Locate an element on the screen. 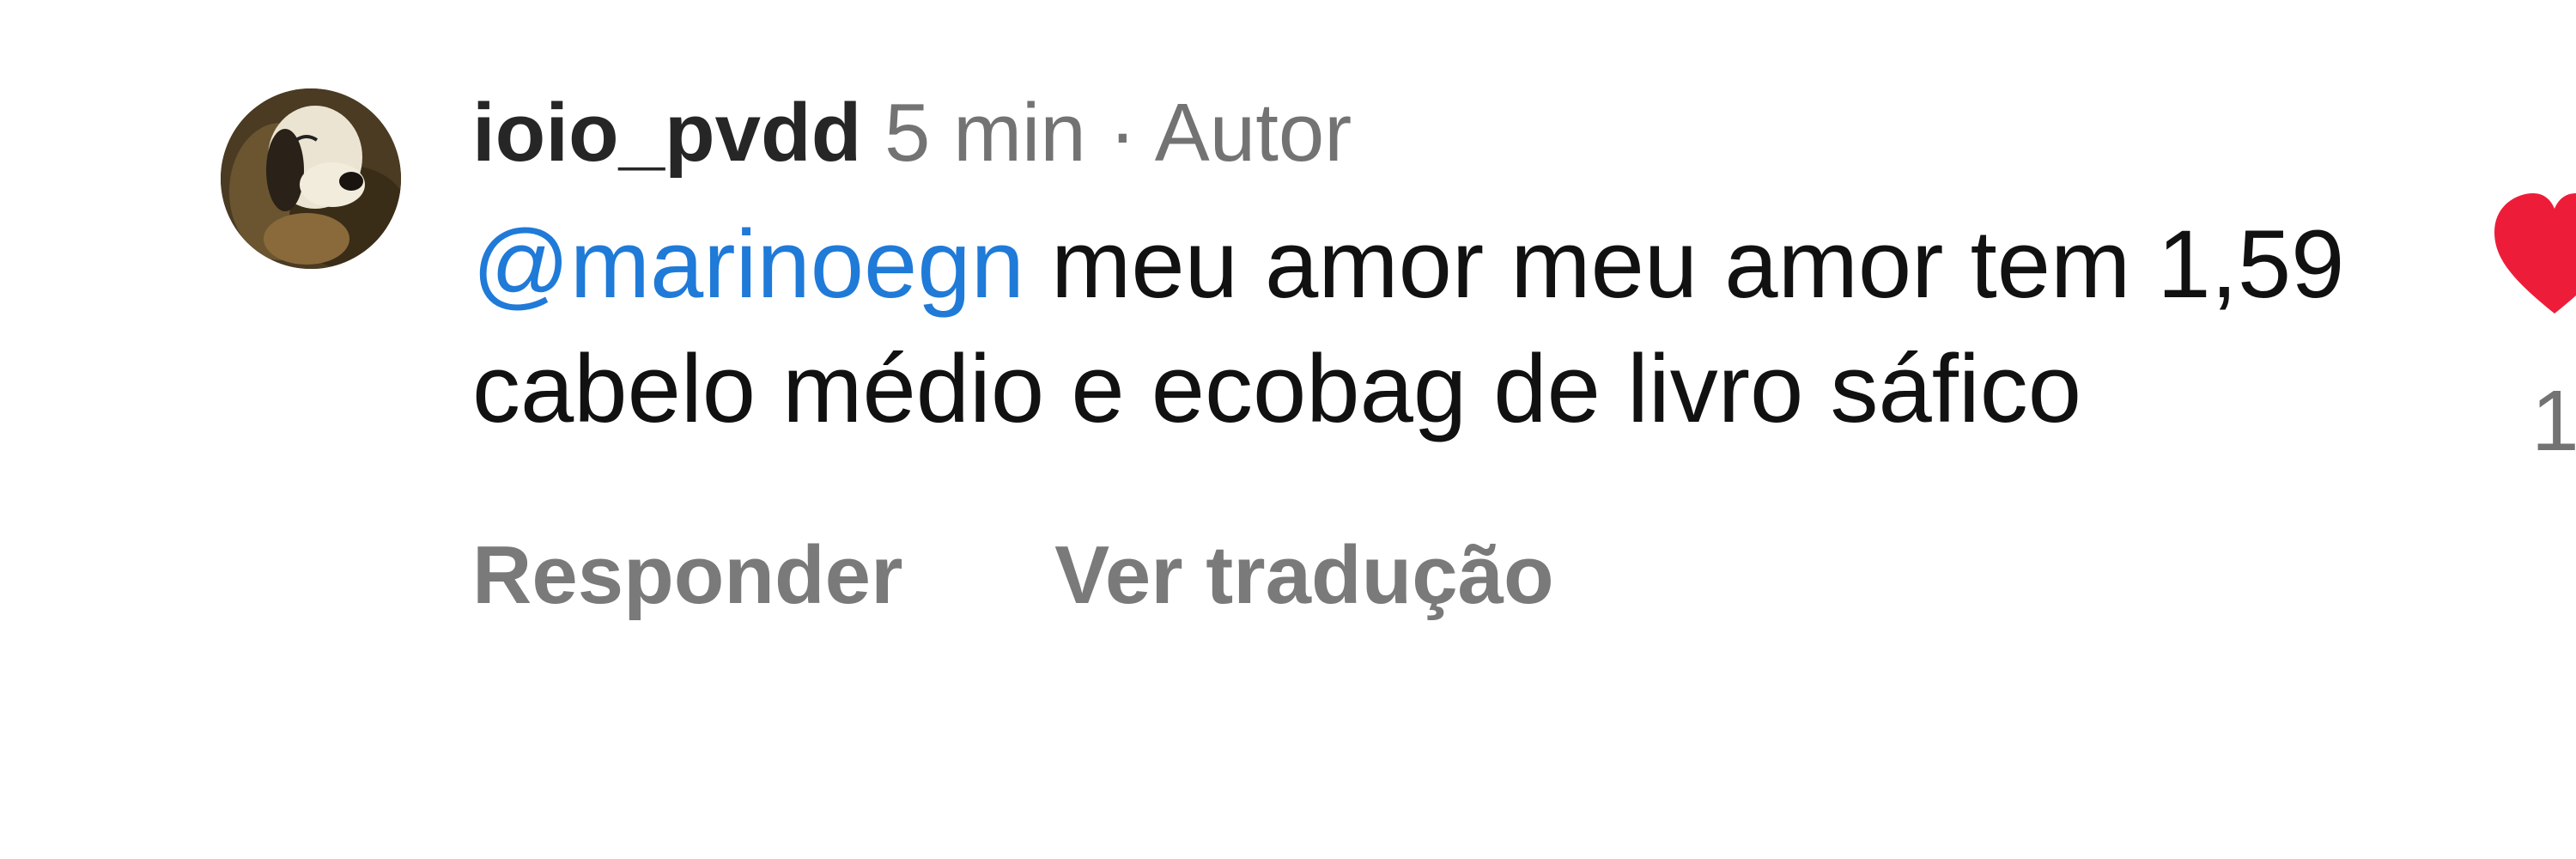  avatar is located at coordinates (311, 179).